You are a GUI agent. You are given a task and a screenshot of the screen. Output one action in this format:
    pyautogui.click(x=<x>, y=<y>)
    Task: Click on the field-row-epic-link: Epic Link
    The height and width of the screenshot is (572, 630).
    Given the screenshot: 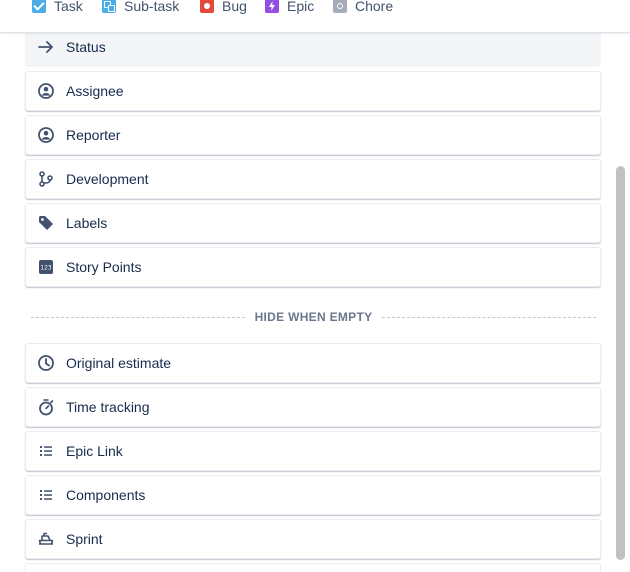 What is the action you would take?
    pyautogui.click(x=313, y=451)
    